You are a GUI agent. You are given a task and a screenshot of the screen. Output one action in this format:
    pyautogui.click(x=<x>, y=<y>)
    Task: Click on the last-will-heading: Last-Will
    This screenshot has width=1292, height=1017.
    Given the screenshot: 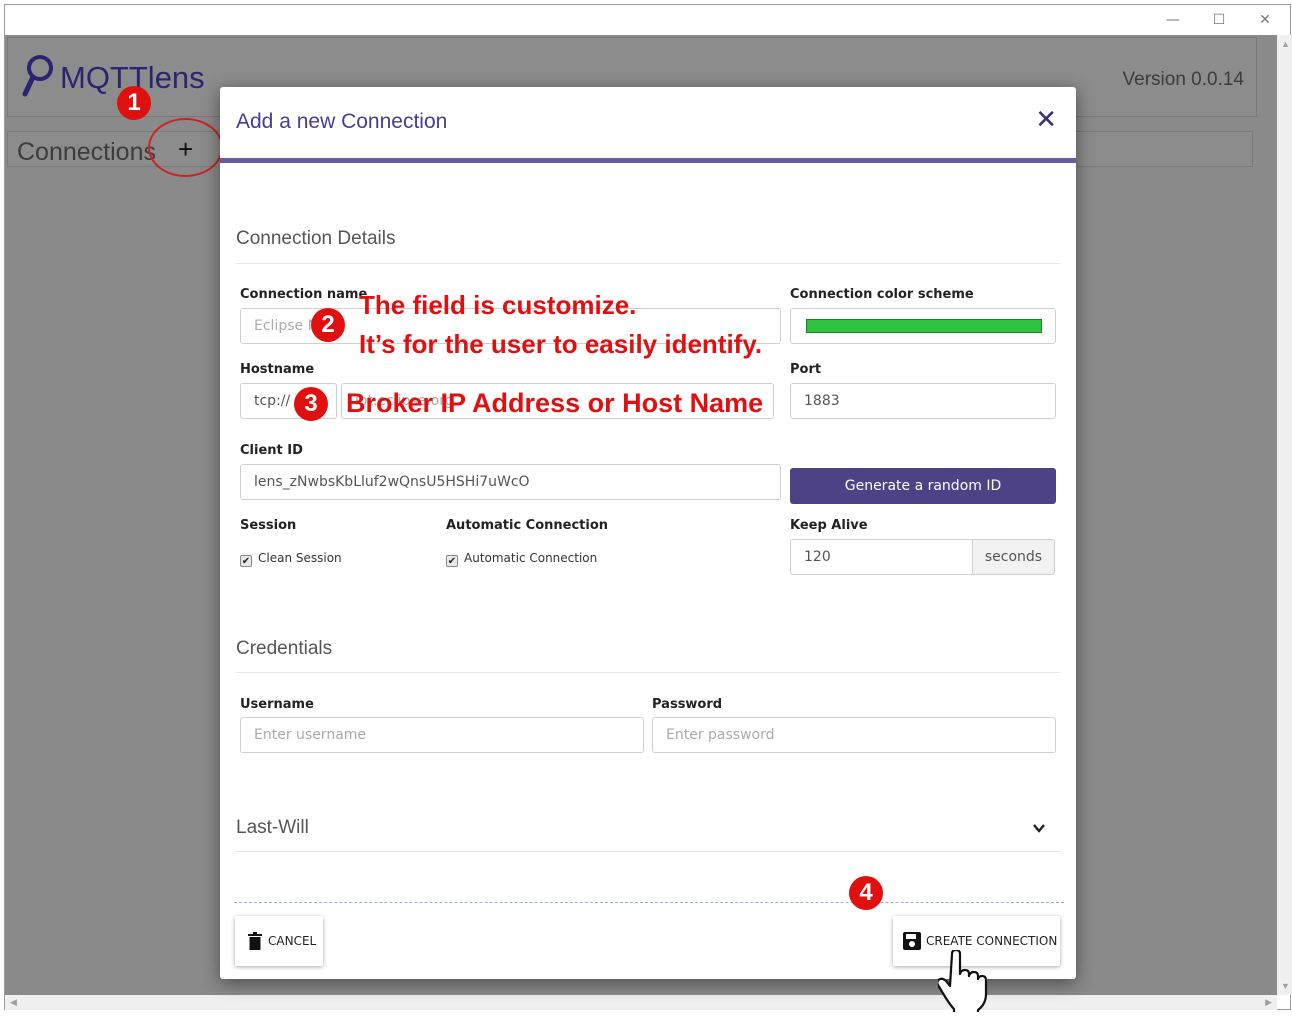 What is the action you would take?
    pyautogui.click(x=272, y=828)
    